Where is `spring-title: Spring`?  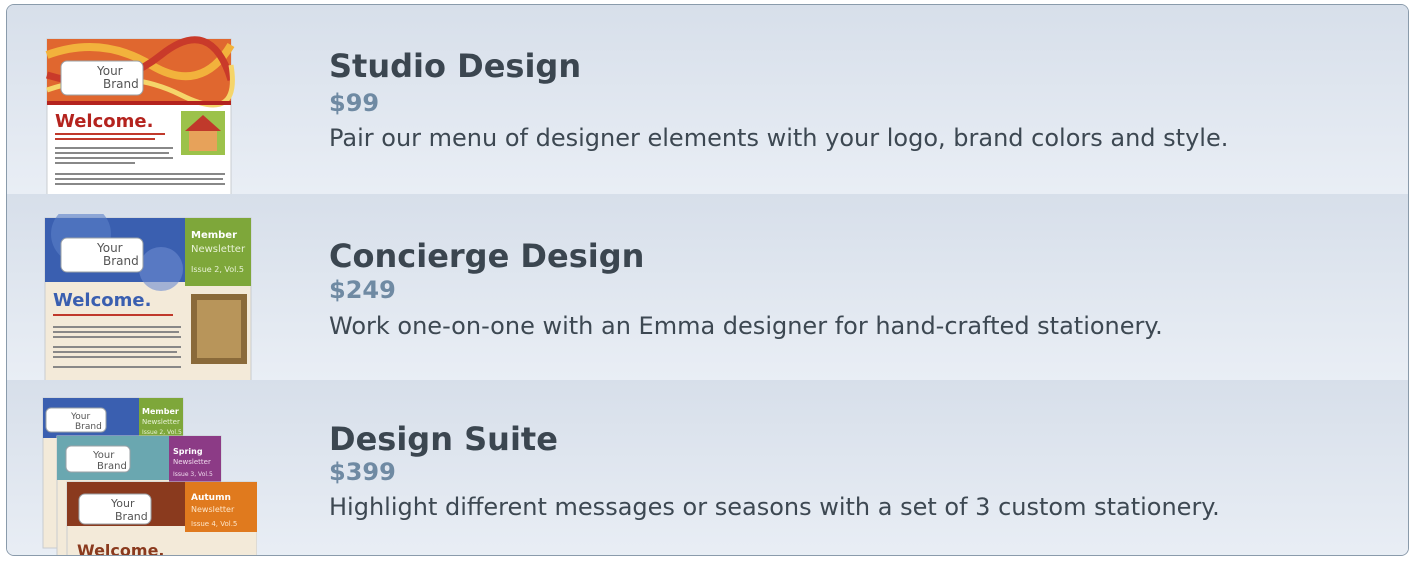
spring-title: Spring is located at coordinates (188, 451).